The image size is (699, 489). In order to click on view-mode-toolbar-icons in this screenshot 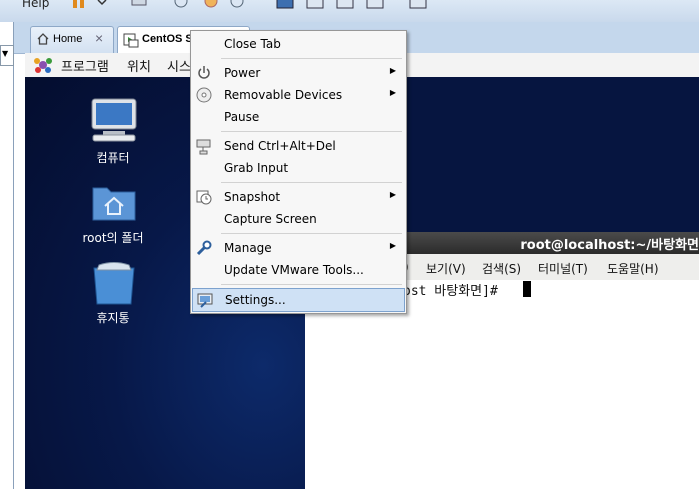, I will do `click(335, 6)`.